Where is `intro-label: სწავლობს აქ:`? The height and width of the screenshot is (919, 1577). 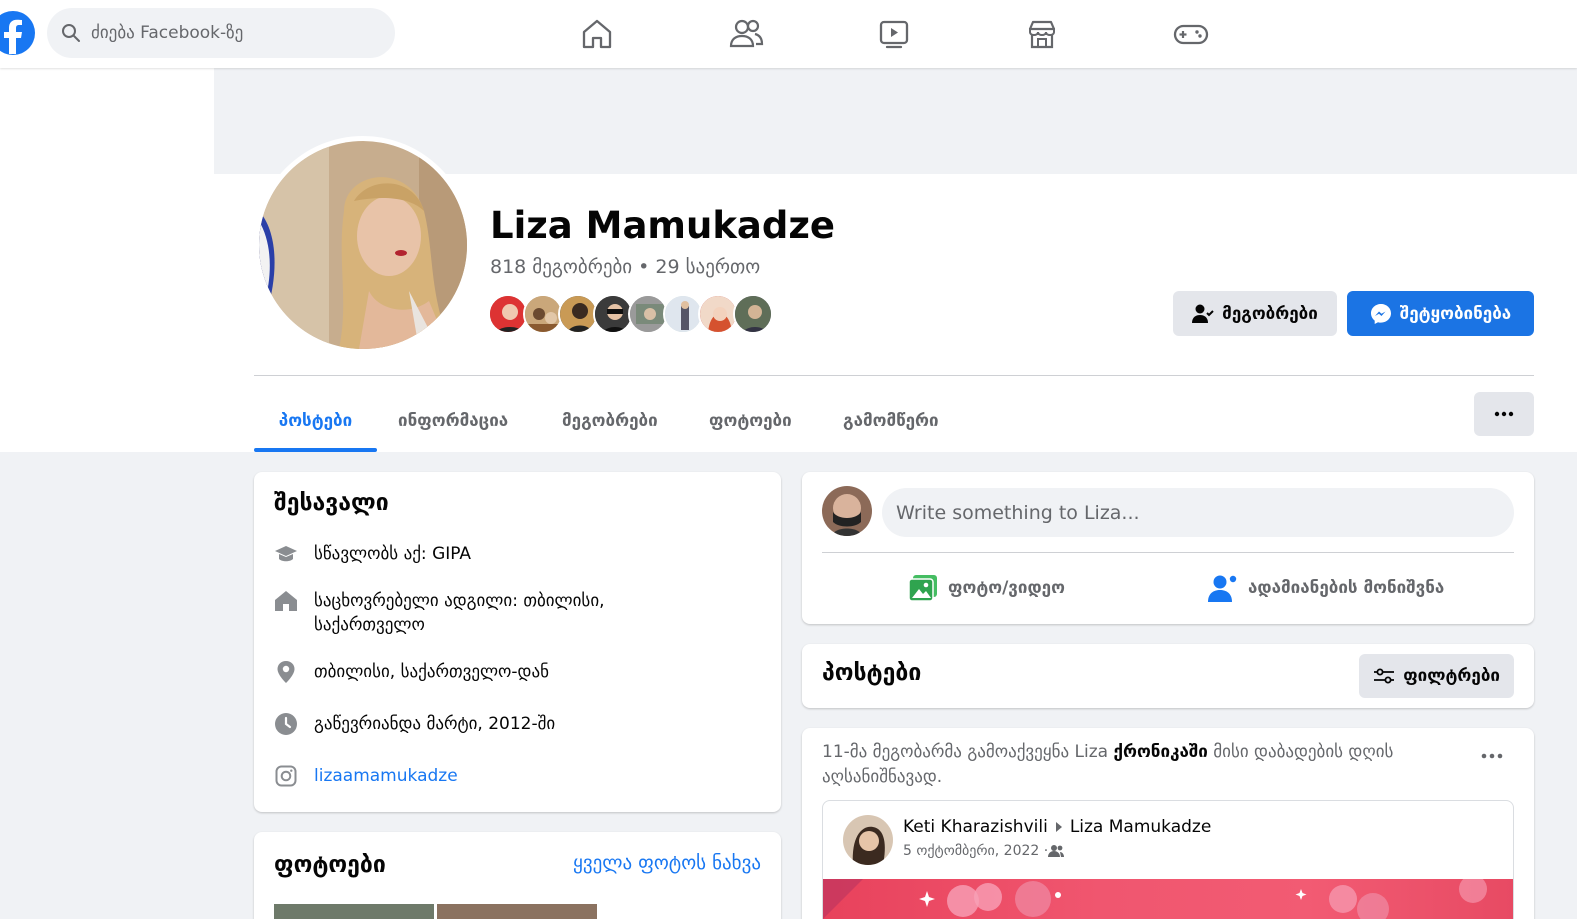
intro-label: სწავლობს აქ: is located at coordinates (373, 554).